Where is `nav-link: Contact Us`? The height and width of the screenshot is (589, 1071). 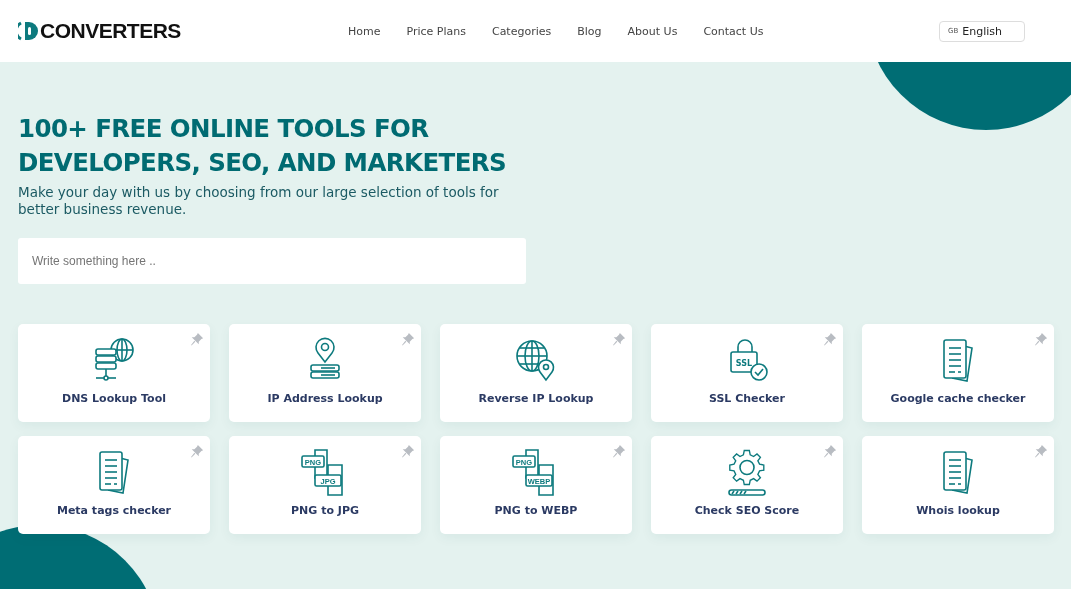 nav-link: Contact Us is located at coordinates (733, 31).